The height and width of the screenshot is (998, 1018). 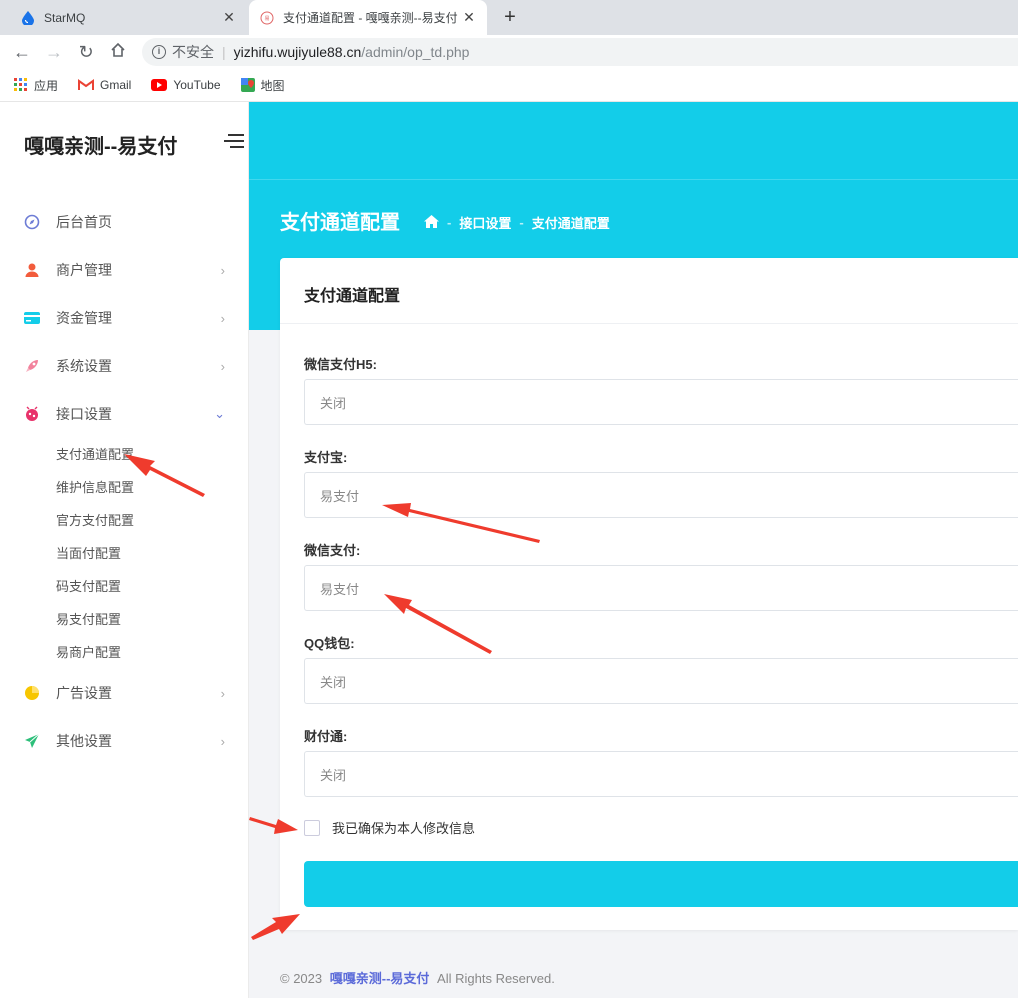 I want to click on sidebar-item-system: 系统设置 ›, so click(x=124, y=366).